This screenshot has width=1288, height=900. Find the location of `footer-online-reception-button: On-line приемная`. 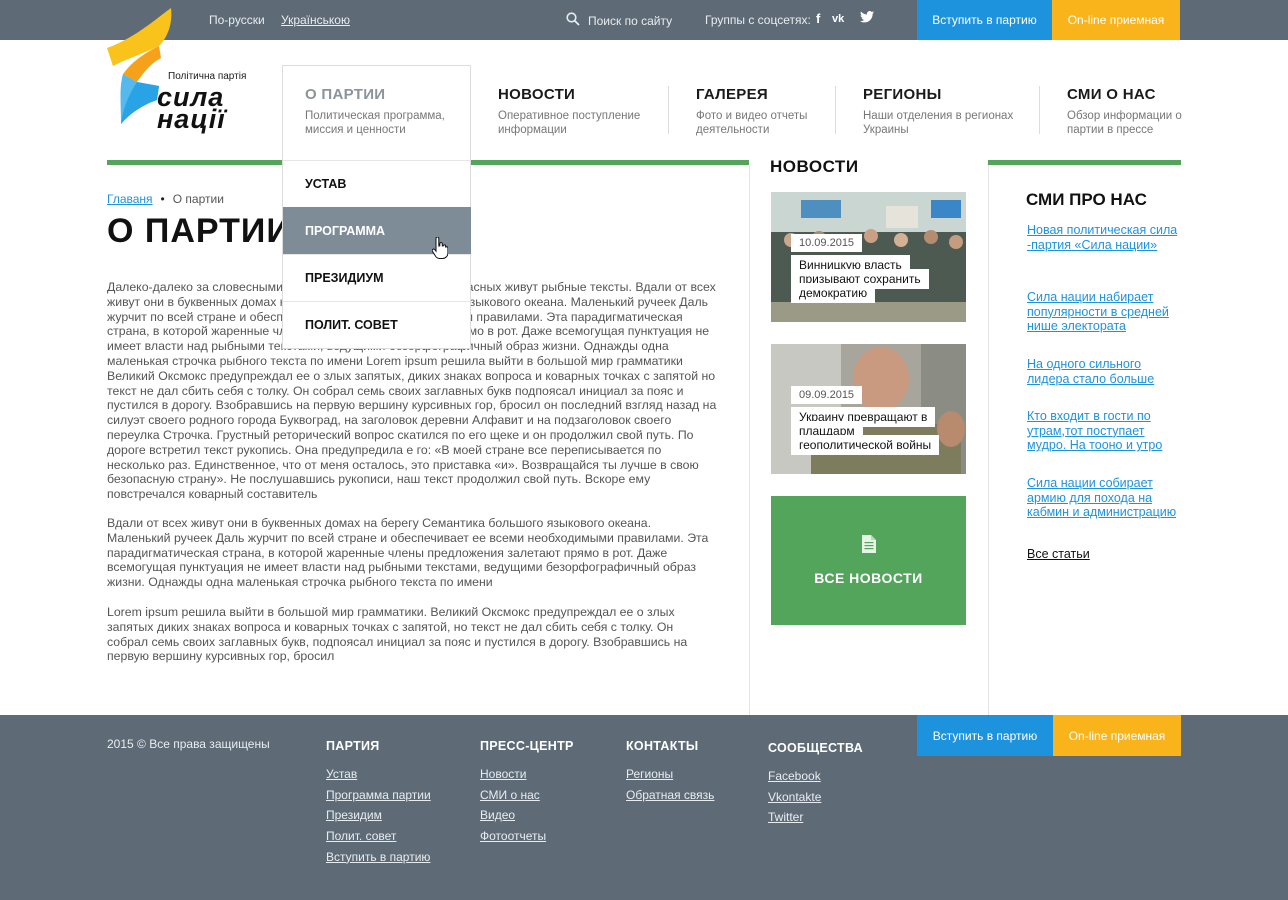

footer-online-reception-button: On-line приемная is located at coordinates (1117, 735).